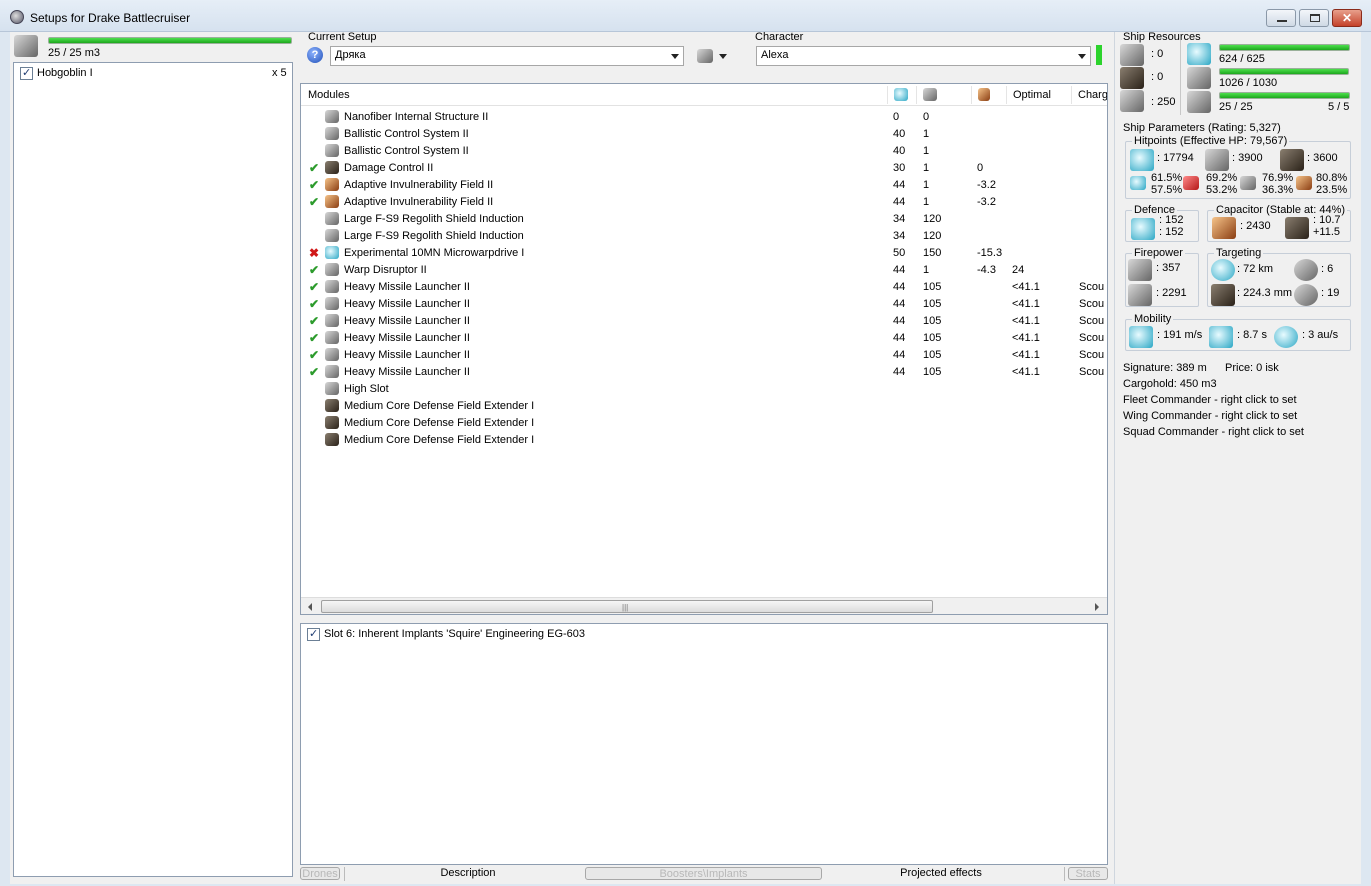 This screenshot has width=1371, height=886. Describe the element at coordinates (705, 56) in the screenshot. I see `ship-icon` at that location.